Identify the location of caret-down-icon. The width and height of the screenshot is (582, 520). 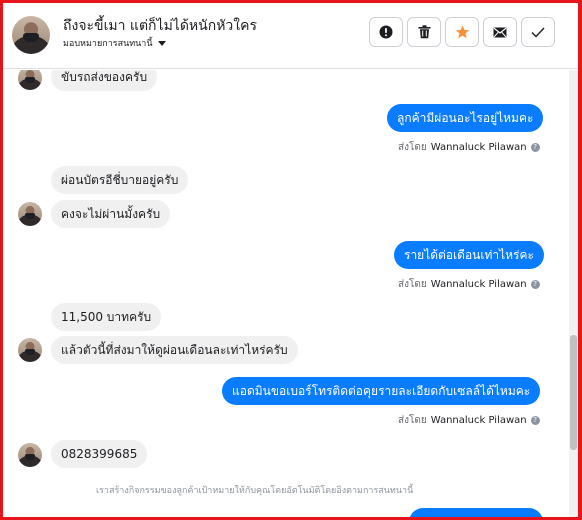
(161, 43).